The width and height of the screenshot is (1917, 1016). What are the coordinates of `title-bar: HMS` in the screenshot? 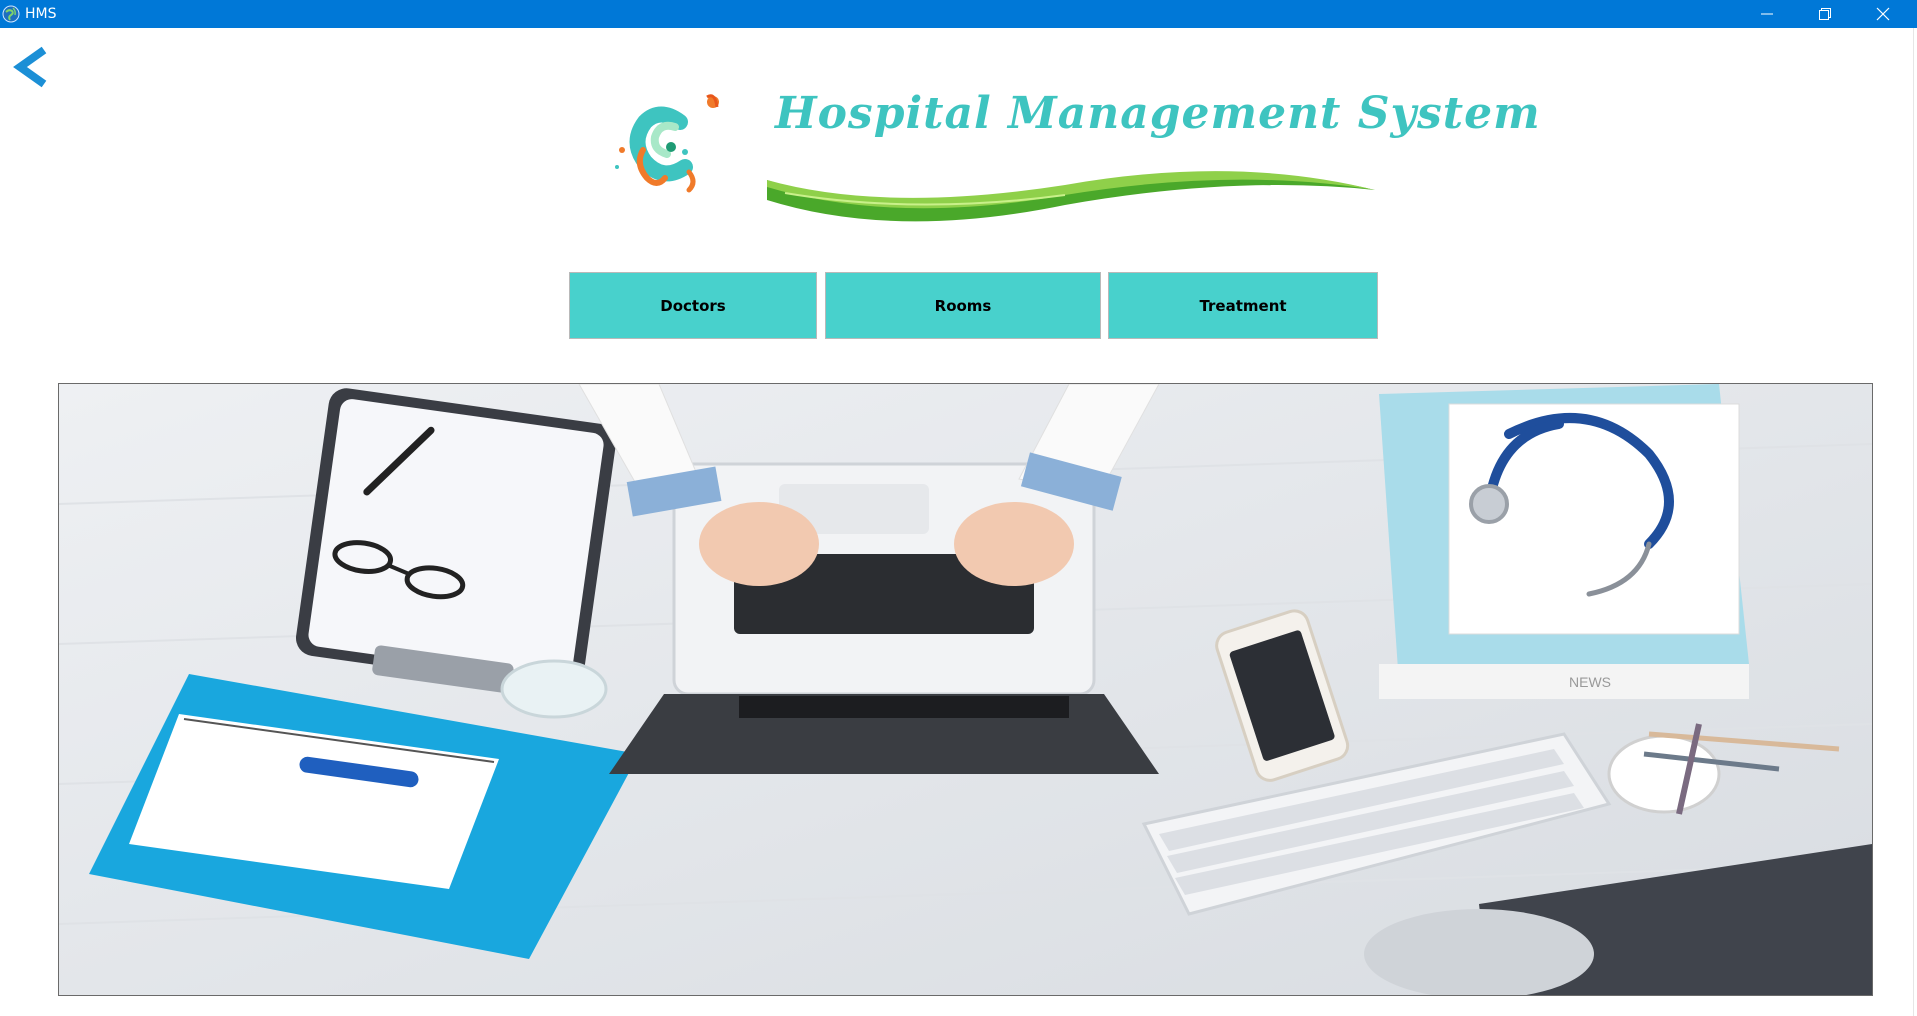 It's located at (958, 14).